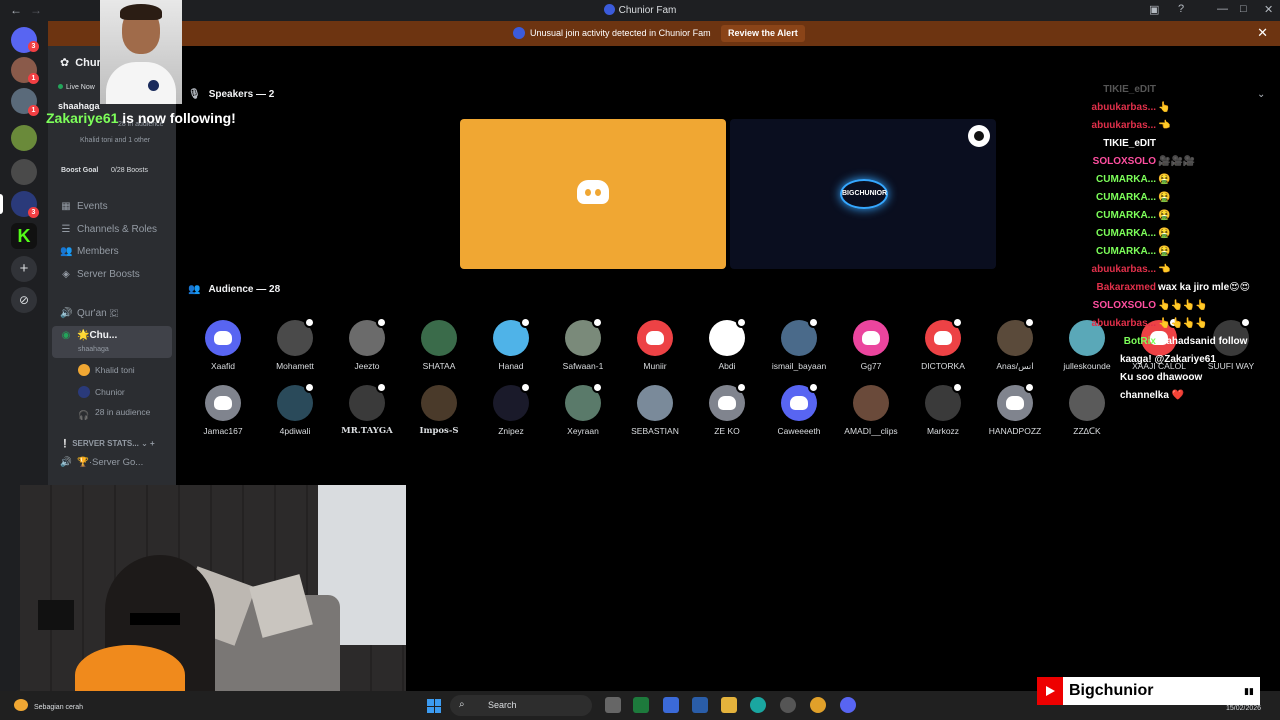 This screenshot has height=720, width=1280. What do you see at coordinates (1268, 9) in the screenshot?
I see `close-window-icon: ✕` at bounding box center [1268, 9].